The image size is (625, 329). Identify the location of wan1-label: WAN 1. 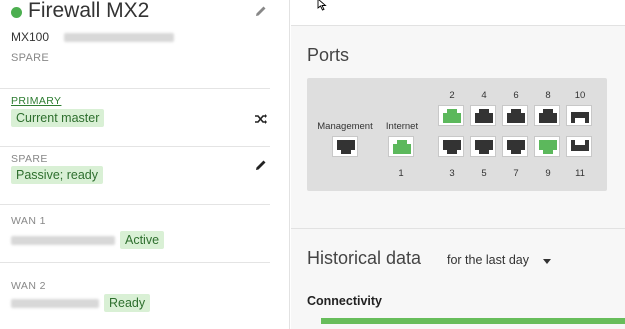
(28, 221).